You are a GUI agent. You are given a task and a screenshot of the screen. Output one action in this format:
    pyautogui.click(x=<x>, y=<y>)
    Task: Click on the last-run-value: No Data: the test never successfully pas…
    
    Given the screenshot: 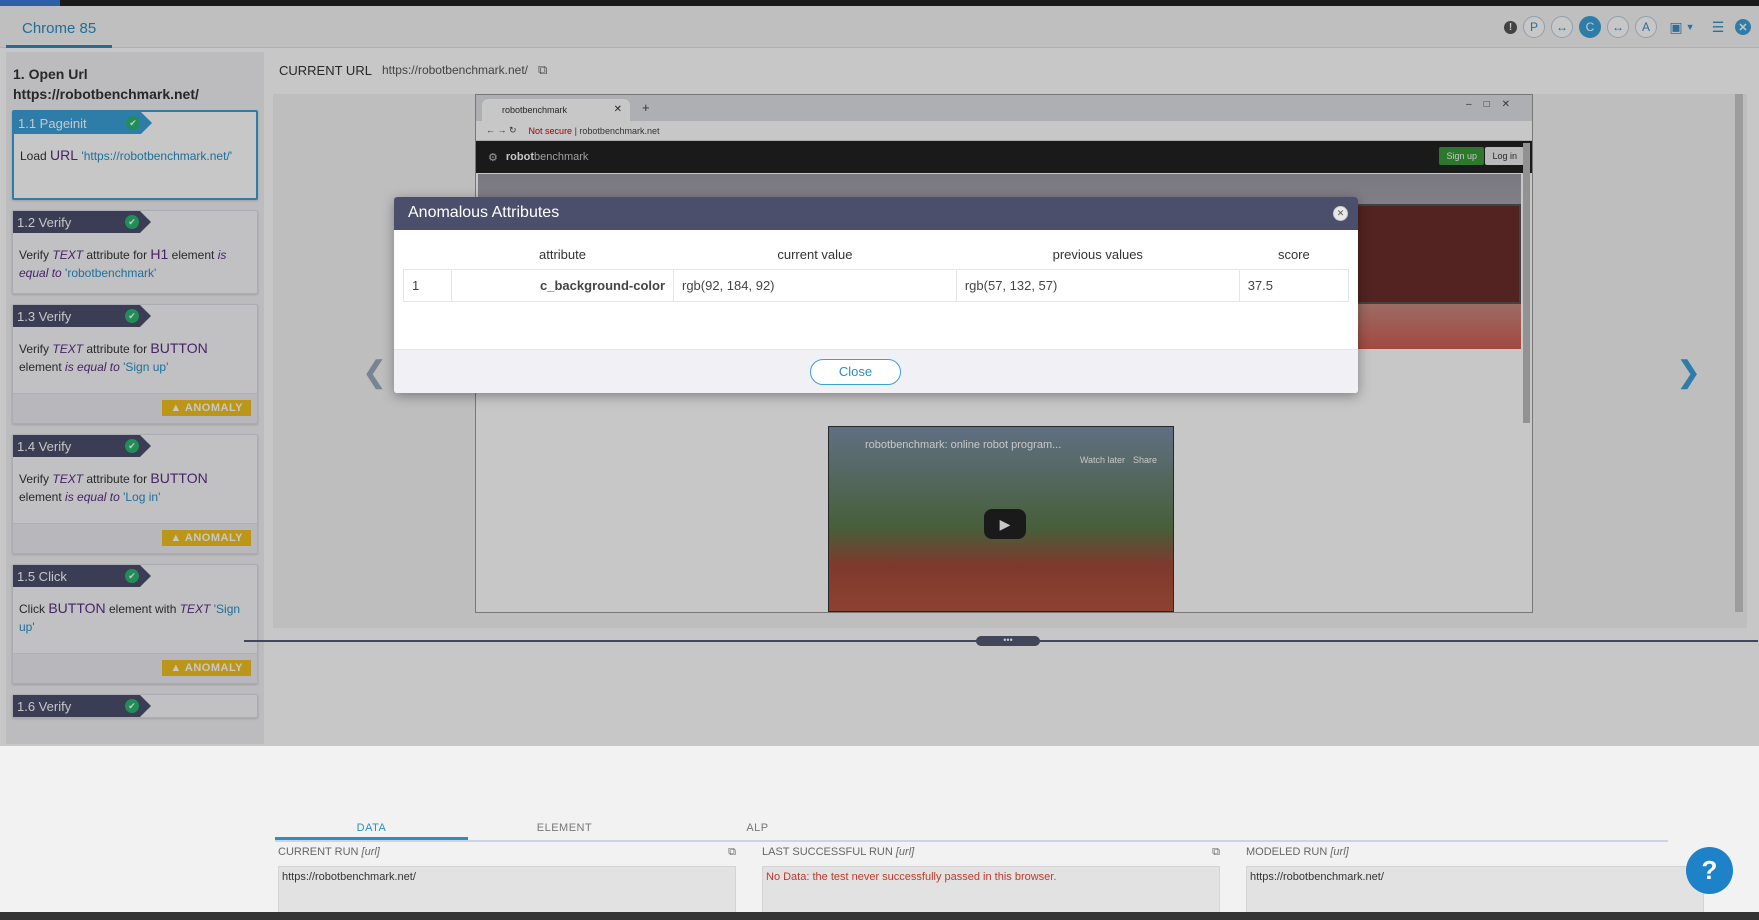 What is the action you would take?
    pyautogui.click(x=991, y=890)
    